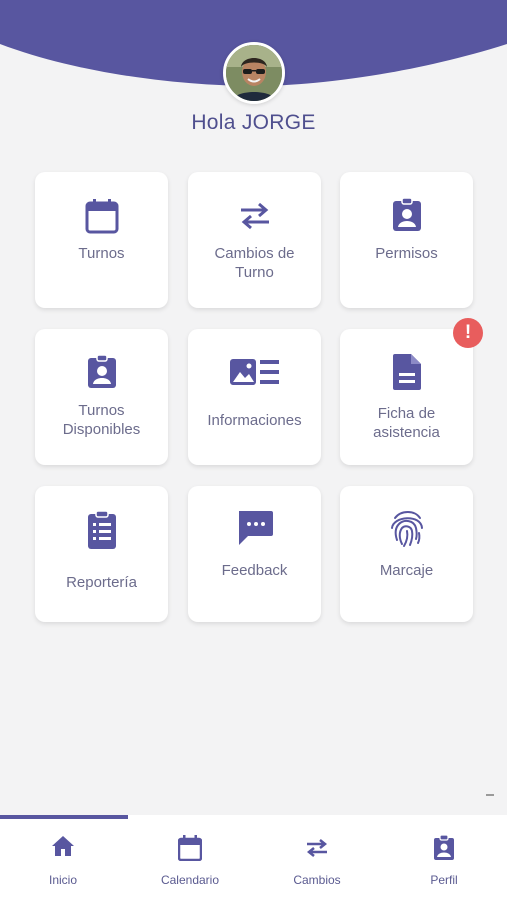  What do you see at coordinates (101, 420) in the screenshot?
I see `tile-label: Turnos Disponibles` at bounding box center [101, 420].